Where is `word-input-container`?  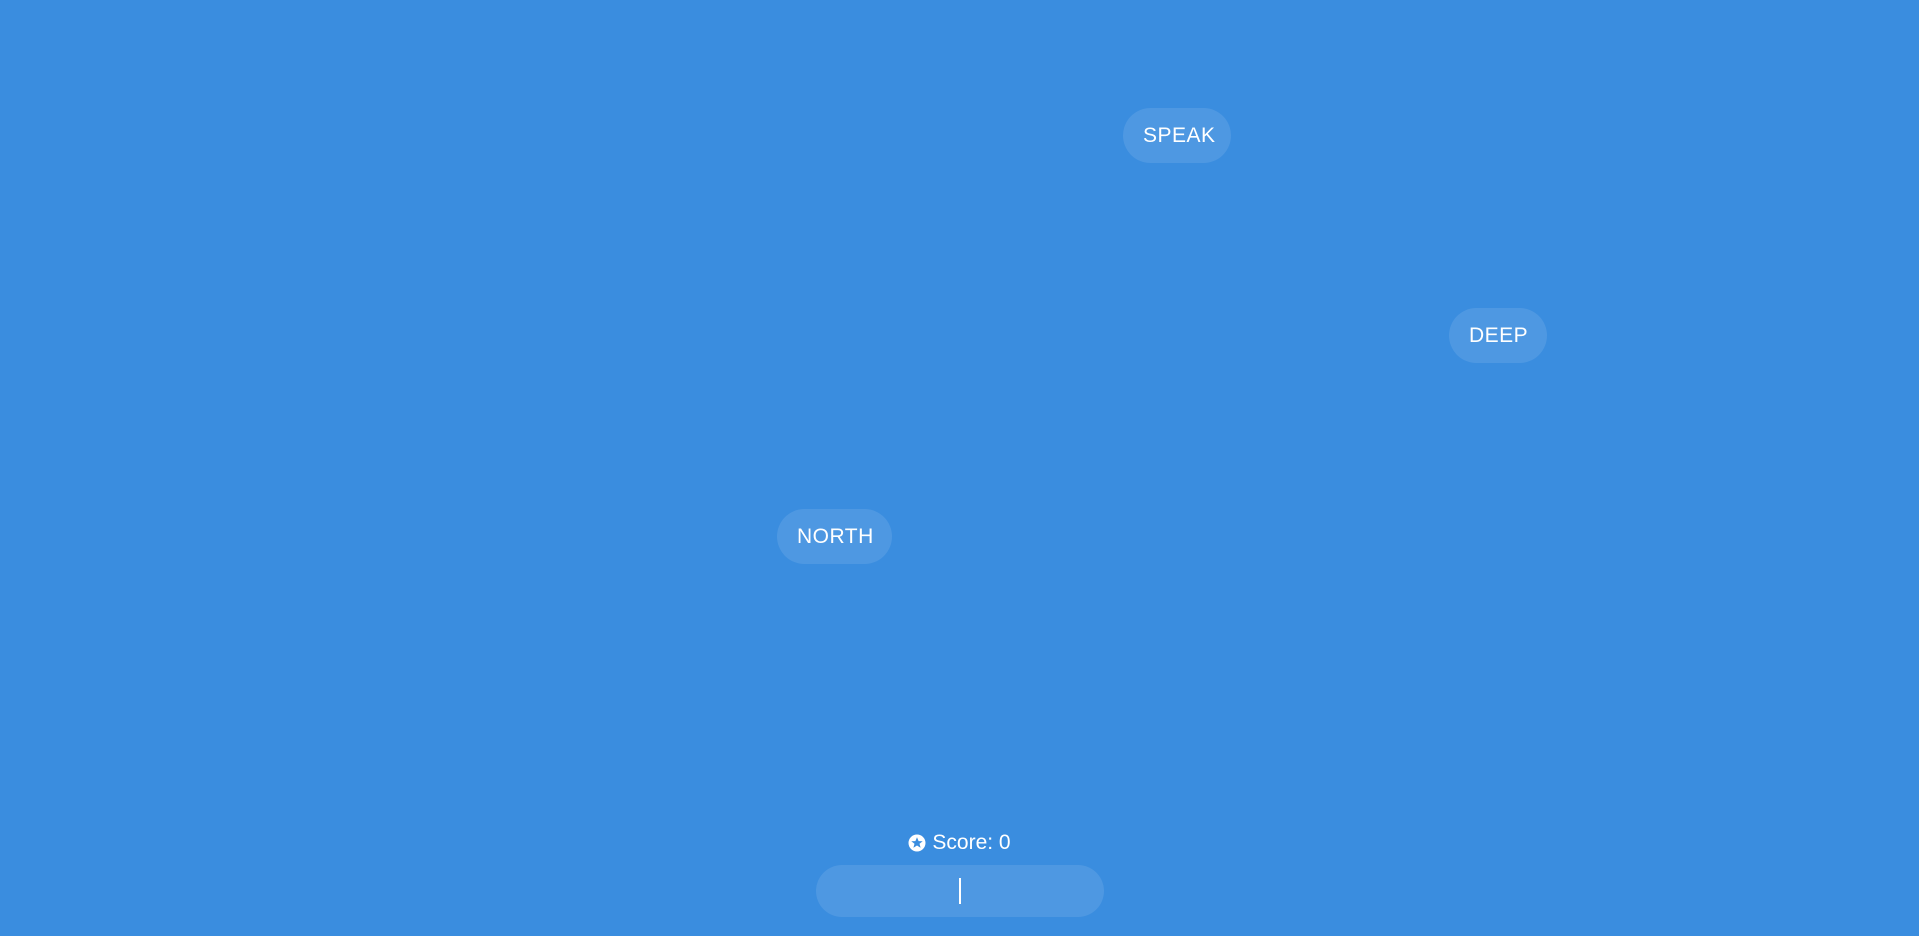
word-input-container is located at coordinates (960, 891).